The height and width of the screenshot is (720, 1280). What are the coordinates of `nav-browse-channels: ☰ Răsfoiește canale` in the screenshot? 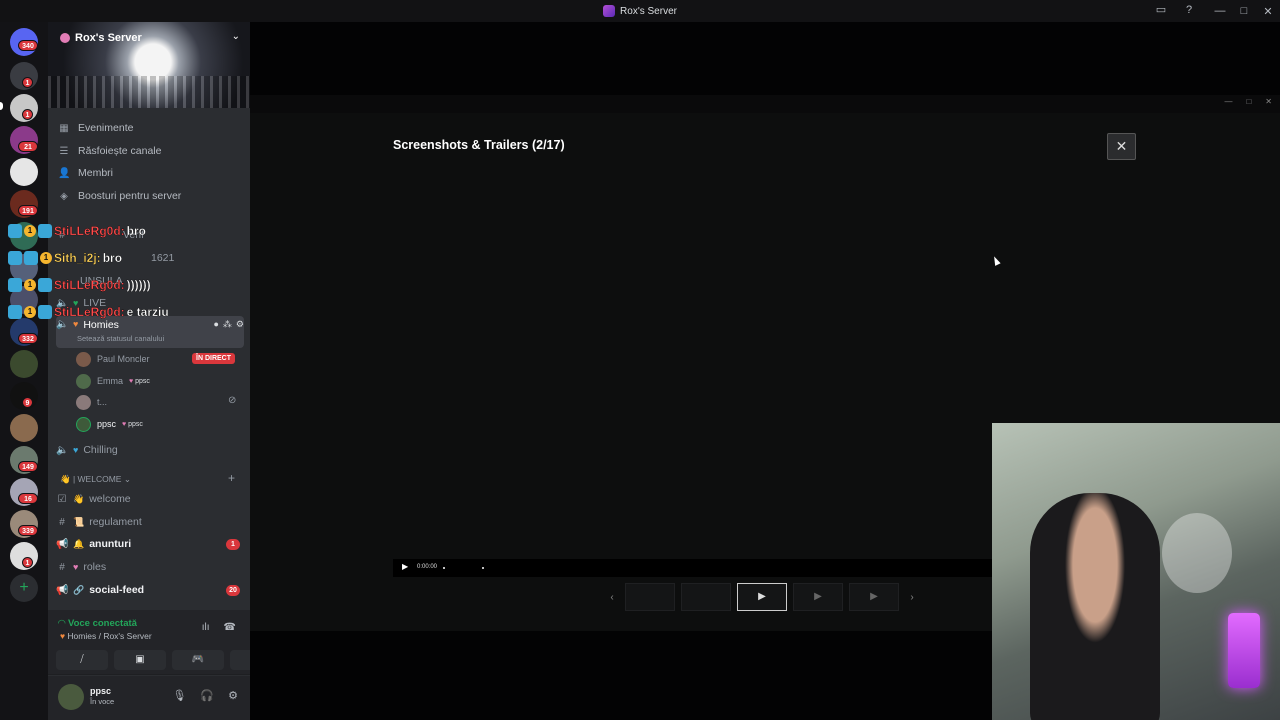 It's located at (110, 151).